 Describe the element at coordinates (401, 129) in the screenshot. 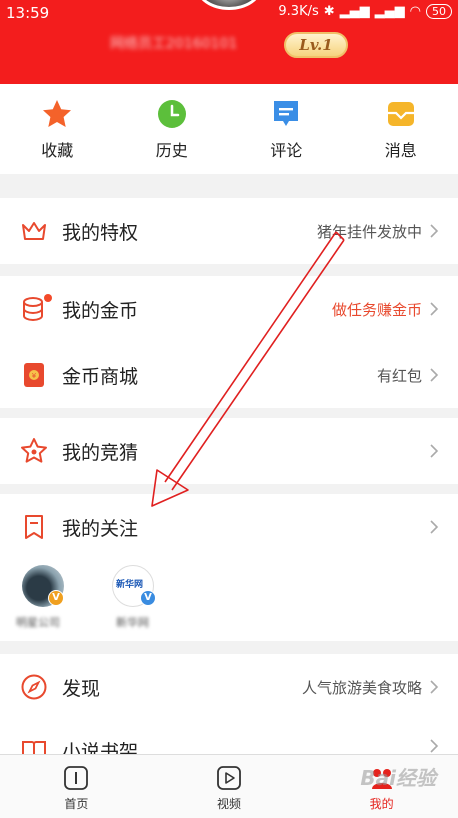

I see `quick-action-messages: 消息` at that location.